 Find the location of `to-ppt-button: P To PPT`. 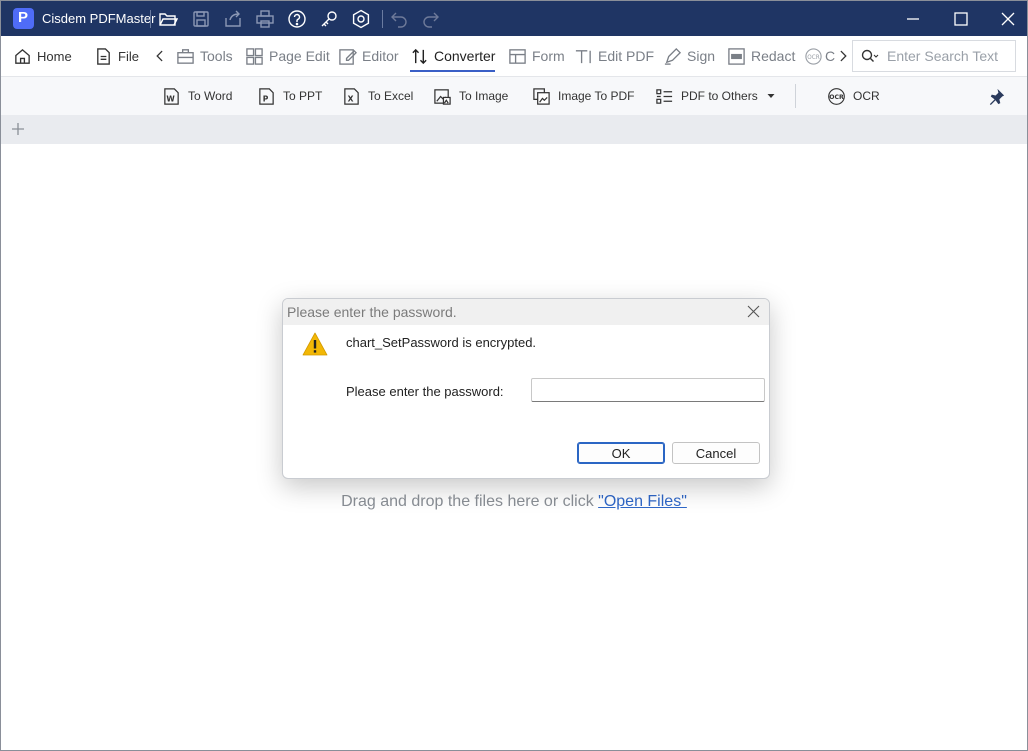

to-ppt-button: P To PPT is located at coordinates (289, 96).